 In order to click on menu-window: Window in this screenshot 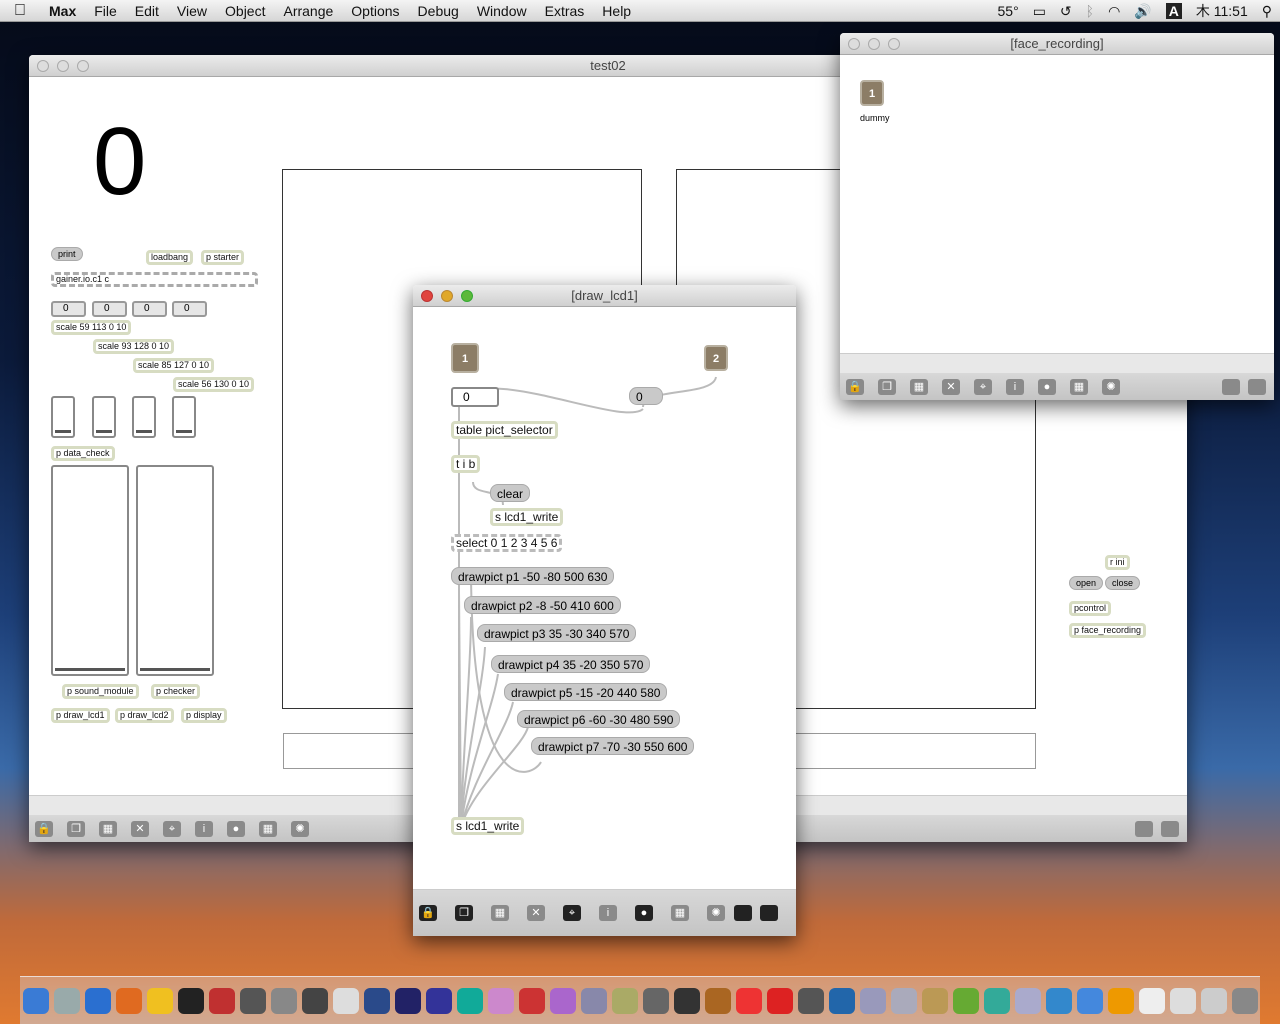, I will do `click(502, 11)`.